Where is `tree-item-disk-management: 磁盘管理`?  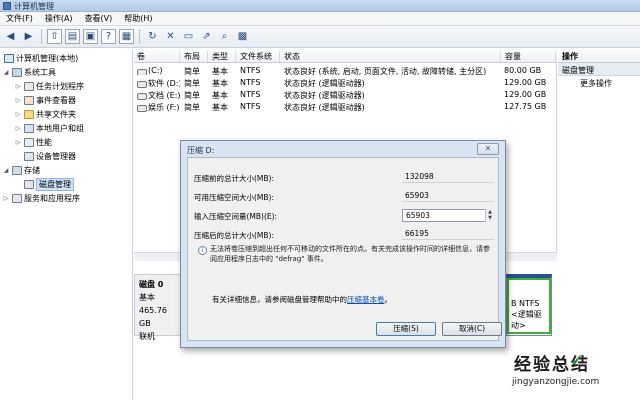 tree-item-disk-management: 磁盘管理 is located at coordinates (48, 184).